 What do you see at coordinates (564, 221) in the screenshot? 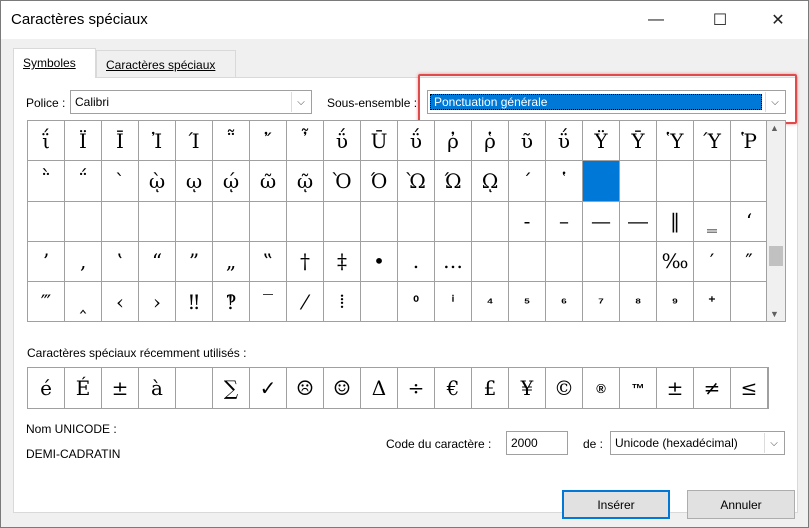
I see `symbol-cell: –` at bounding box center [564, 221].